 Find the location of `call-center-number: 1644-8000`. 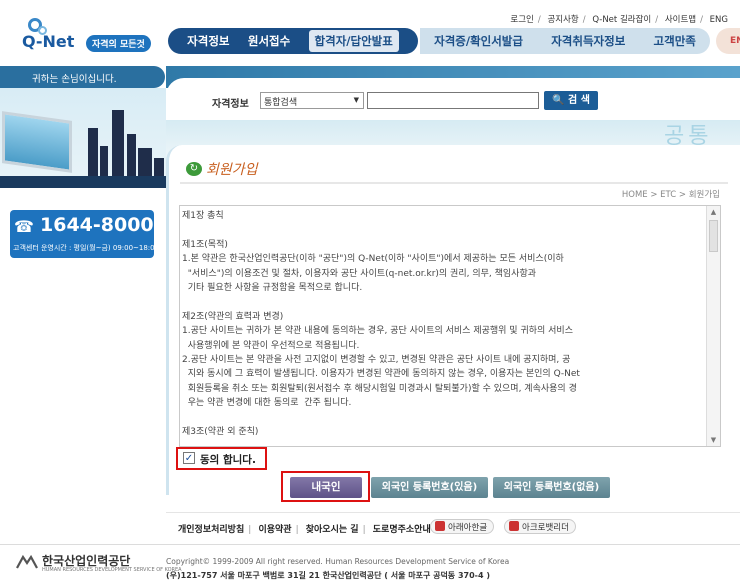

call-center-number: 1644-8000 is located at coordinates (97, 225).